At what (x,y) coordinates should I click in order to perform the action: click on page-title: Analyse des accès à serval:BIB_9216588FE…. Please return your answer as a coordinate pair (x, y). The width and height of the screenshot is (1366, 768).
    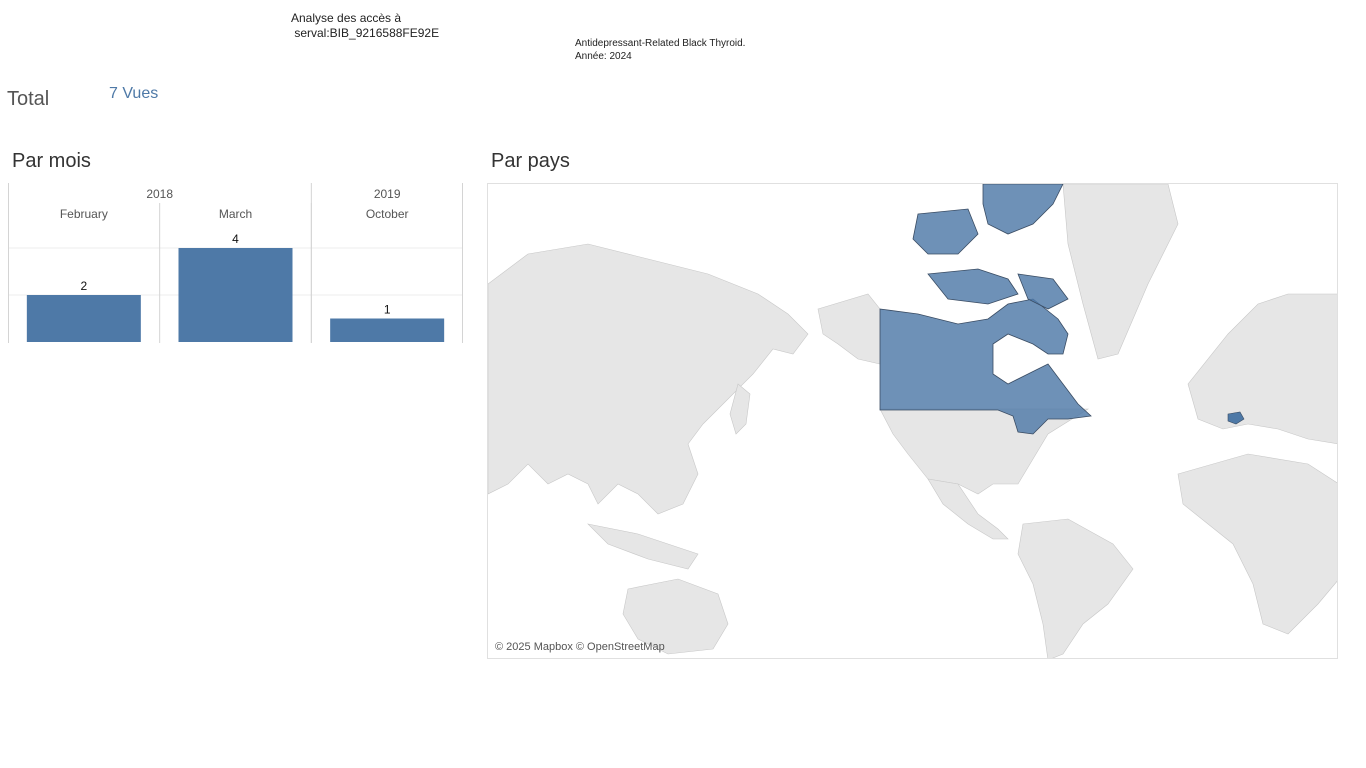
    Looking at the image, I should click on (365, 25).